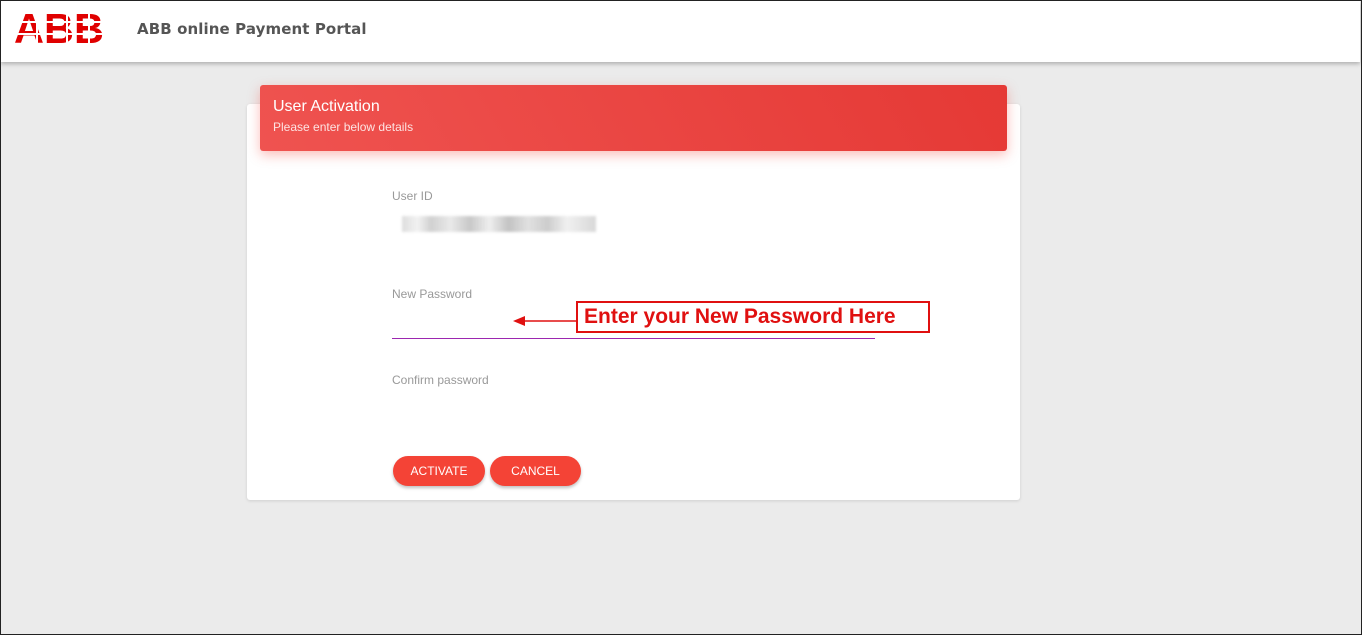 This screenshot has width=1362, height=635. I want to click on user-id-label: User ID, so click(412, 196).